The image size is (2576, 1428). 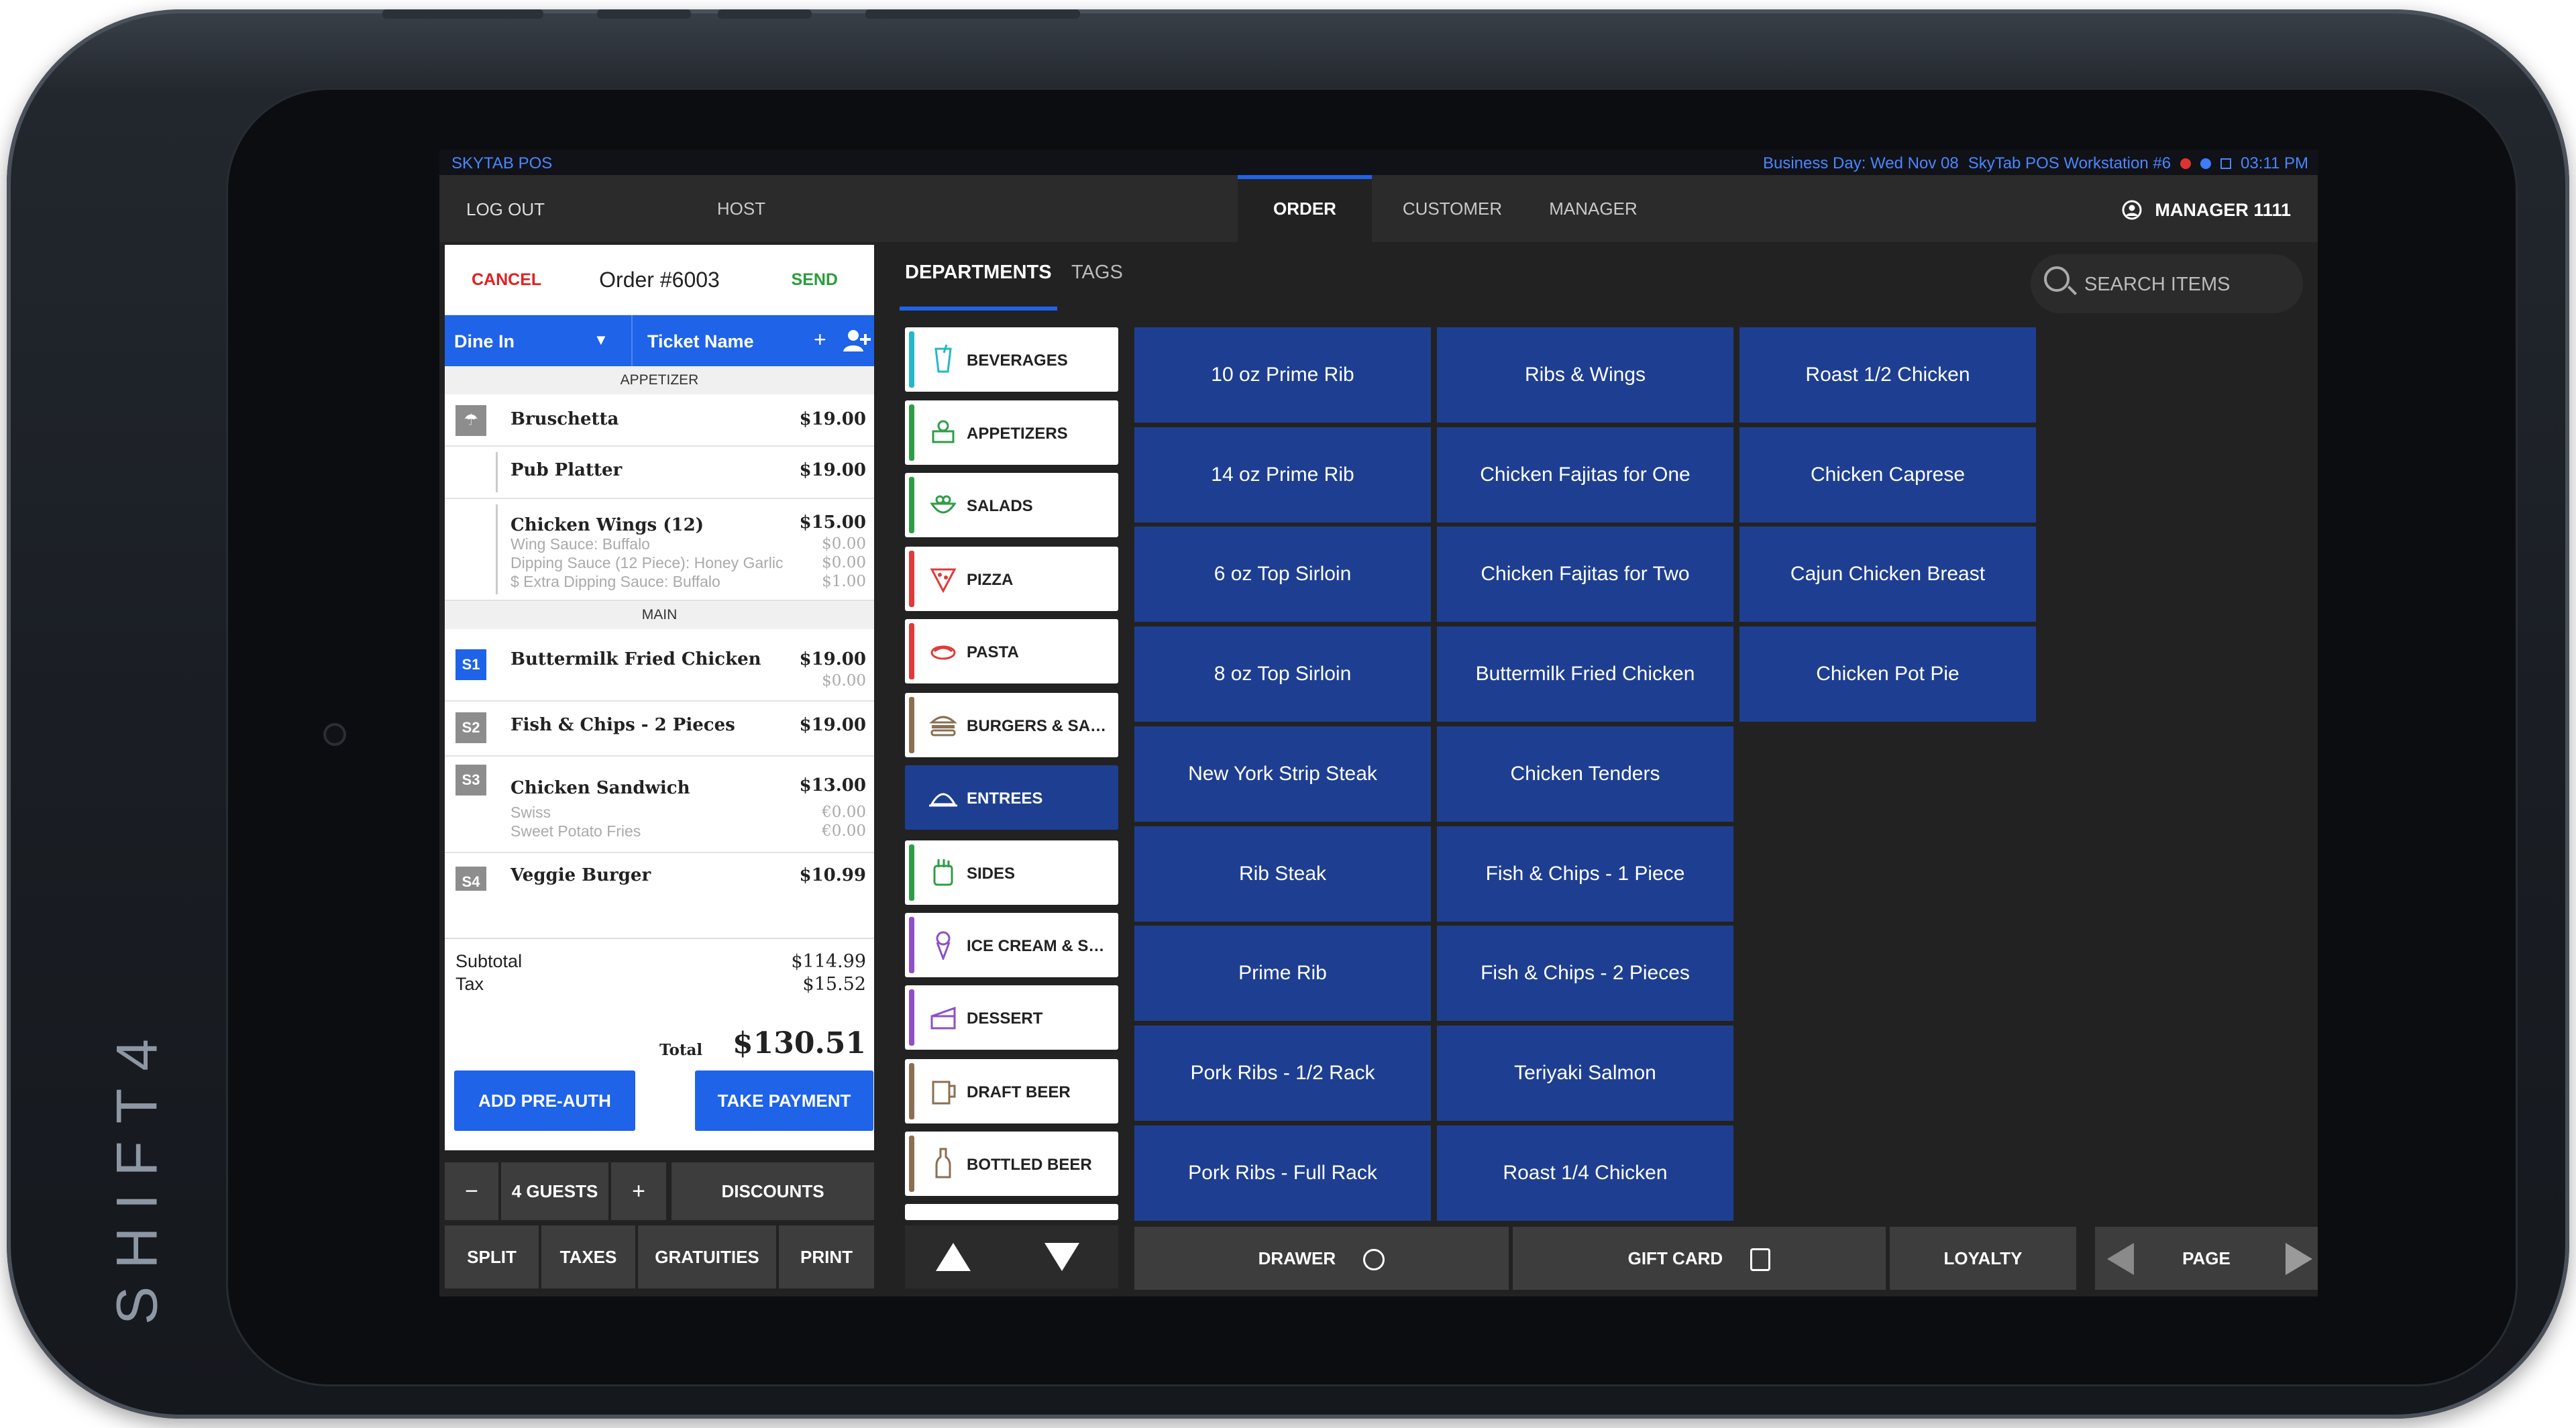 I want to click on scroll-down-icon, so click(x=1062, y=1257).